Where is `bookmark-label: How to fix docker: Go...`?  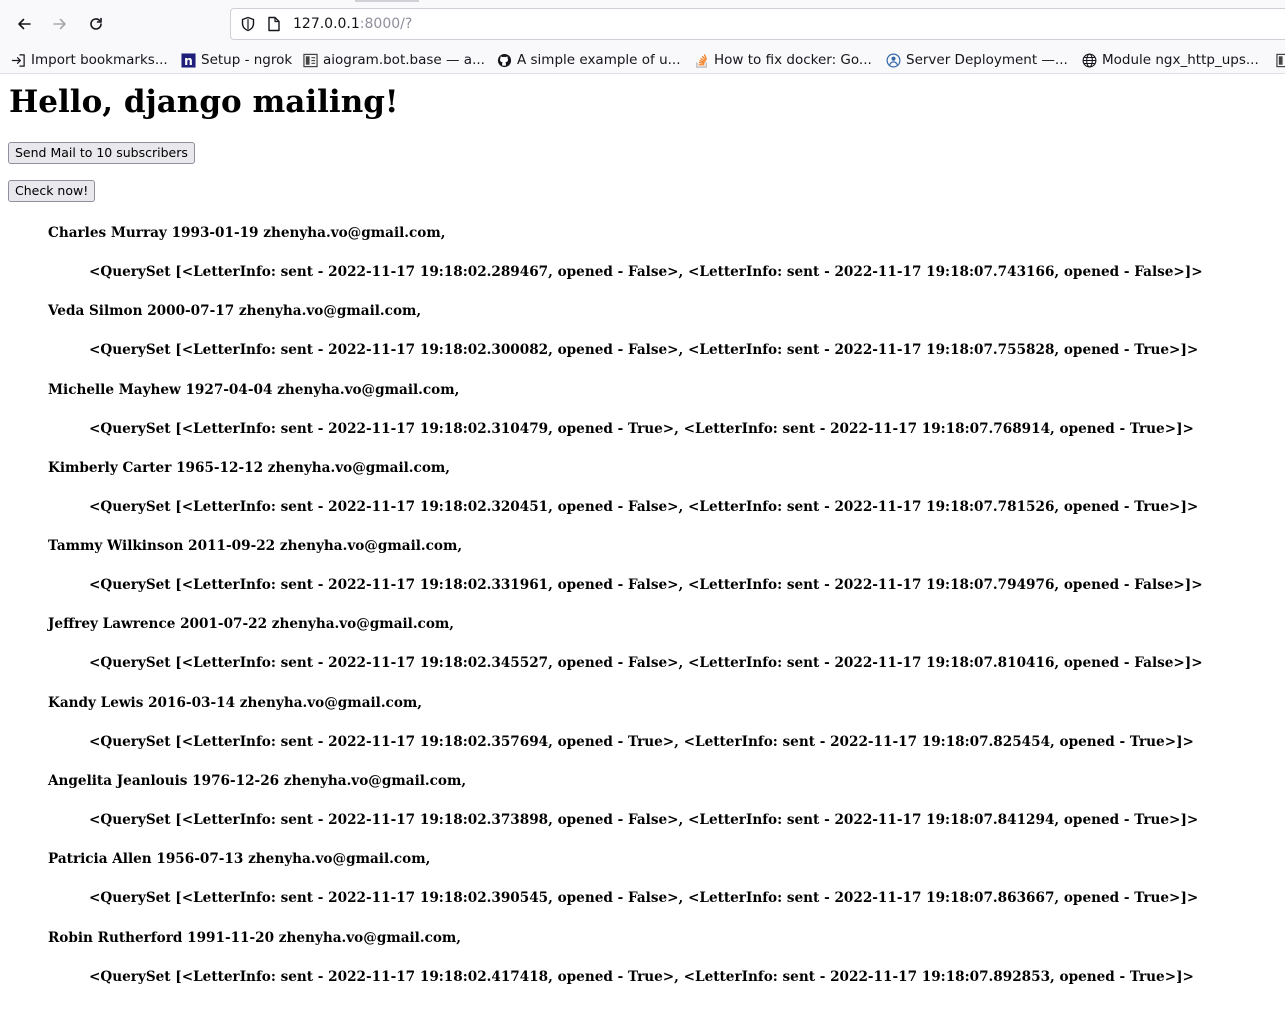 bookmark-label: How to fix docker: Go... is located at coordinates (793, 60).